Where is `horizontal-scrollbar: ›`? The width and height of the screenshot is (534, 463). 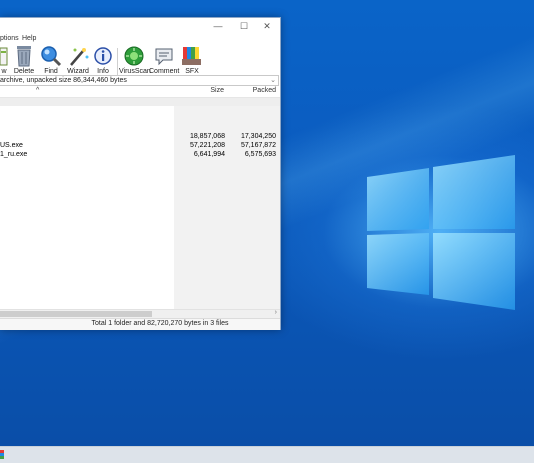 horizontal-scrollbar: › is located at coordinates (140, 313).